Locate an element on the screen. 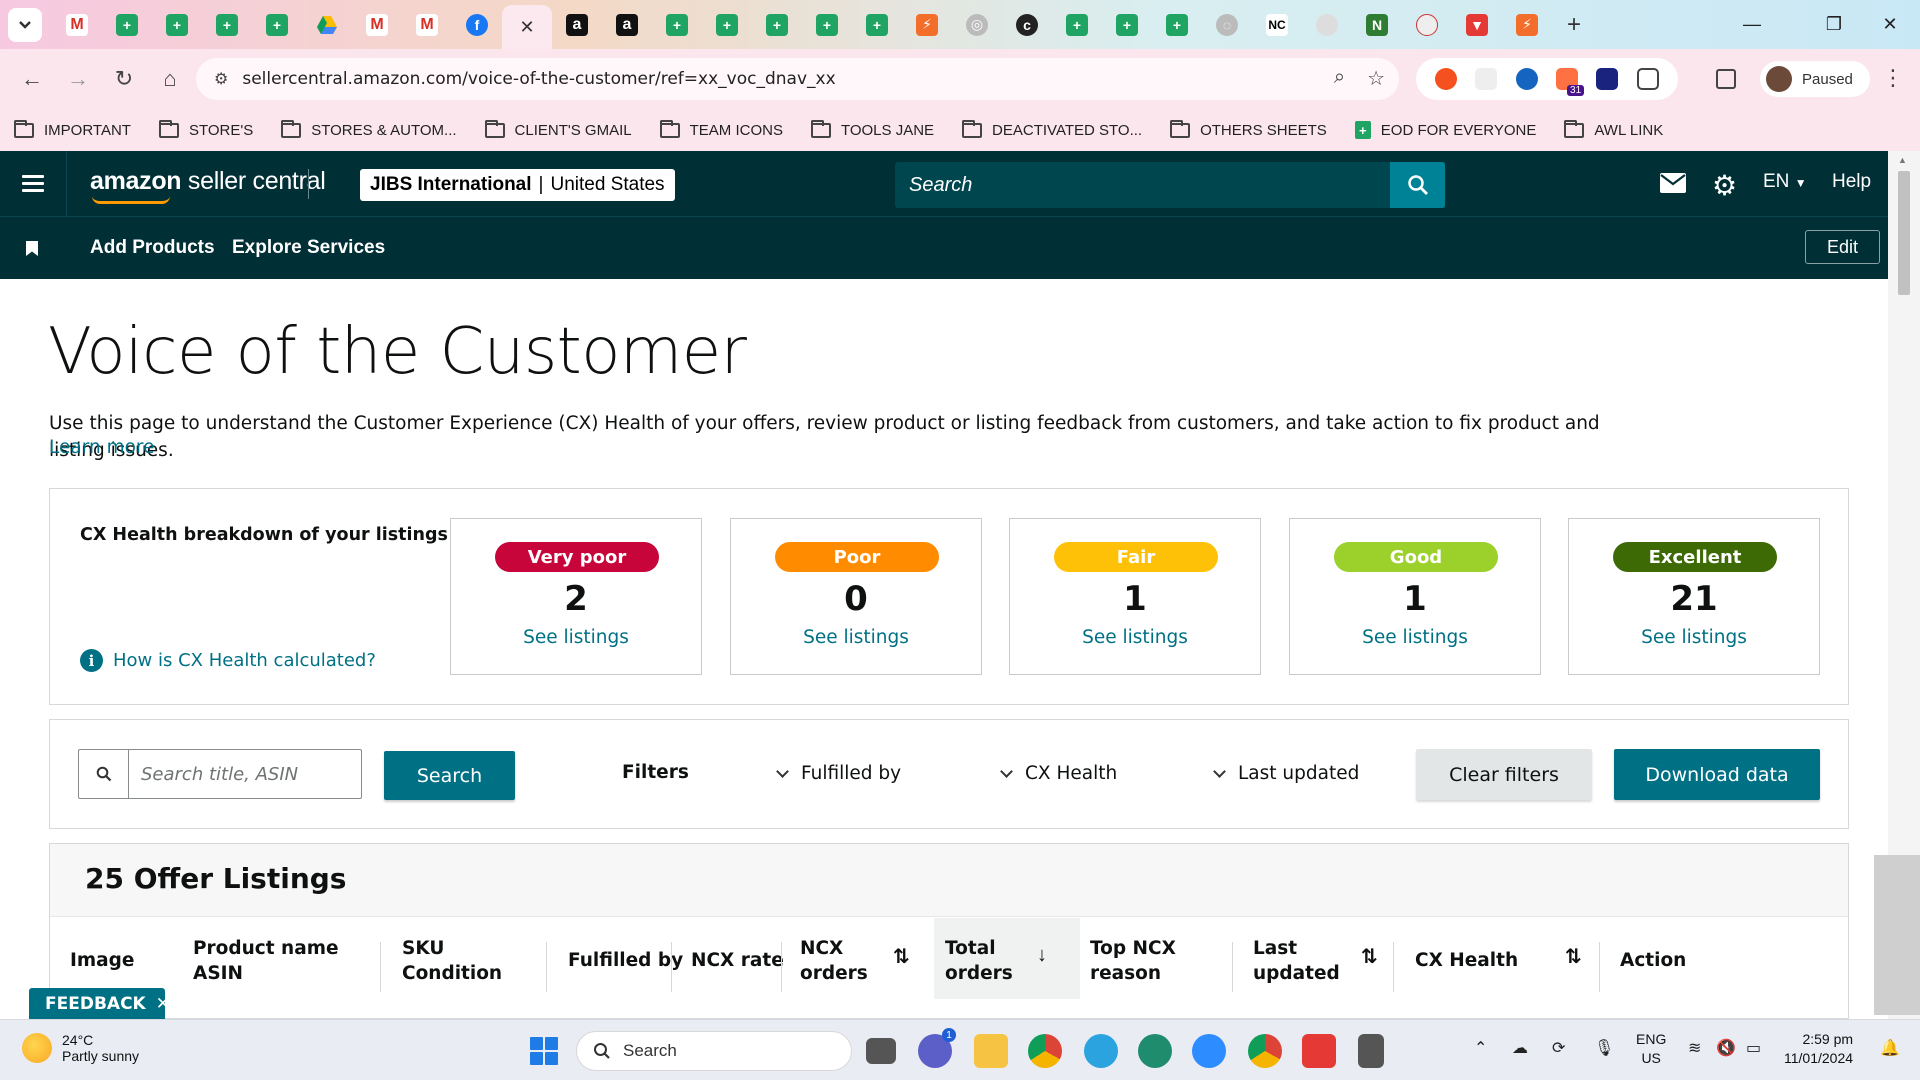 The height and width of the screenshot is (1080, 1920). mail-icon is located at coordinates (1673, 185).